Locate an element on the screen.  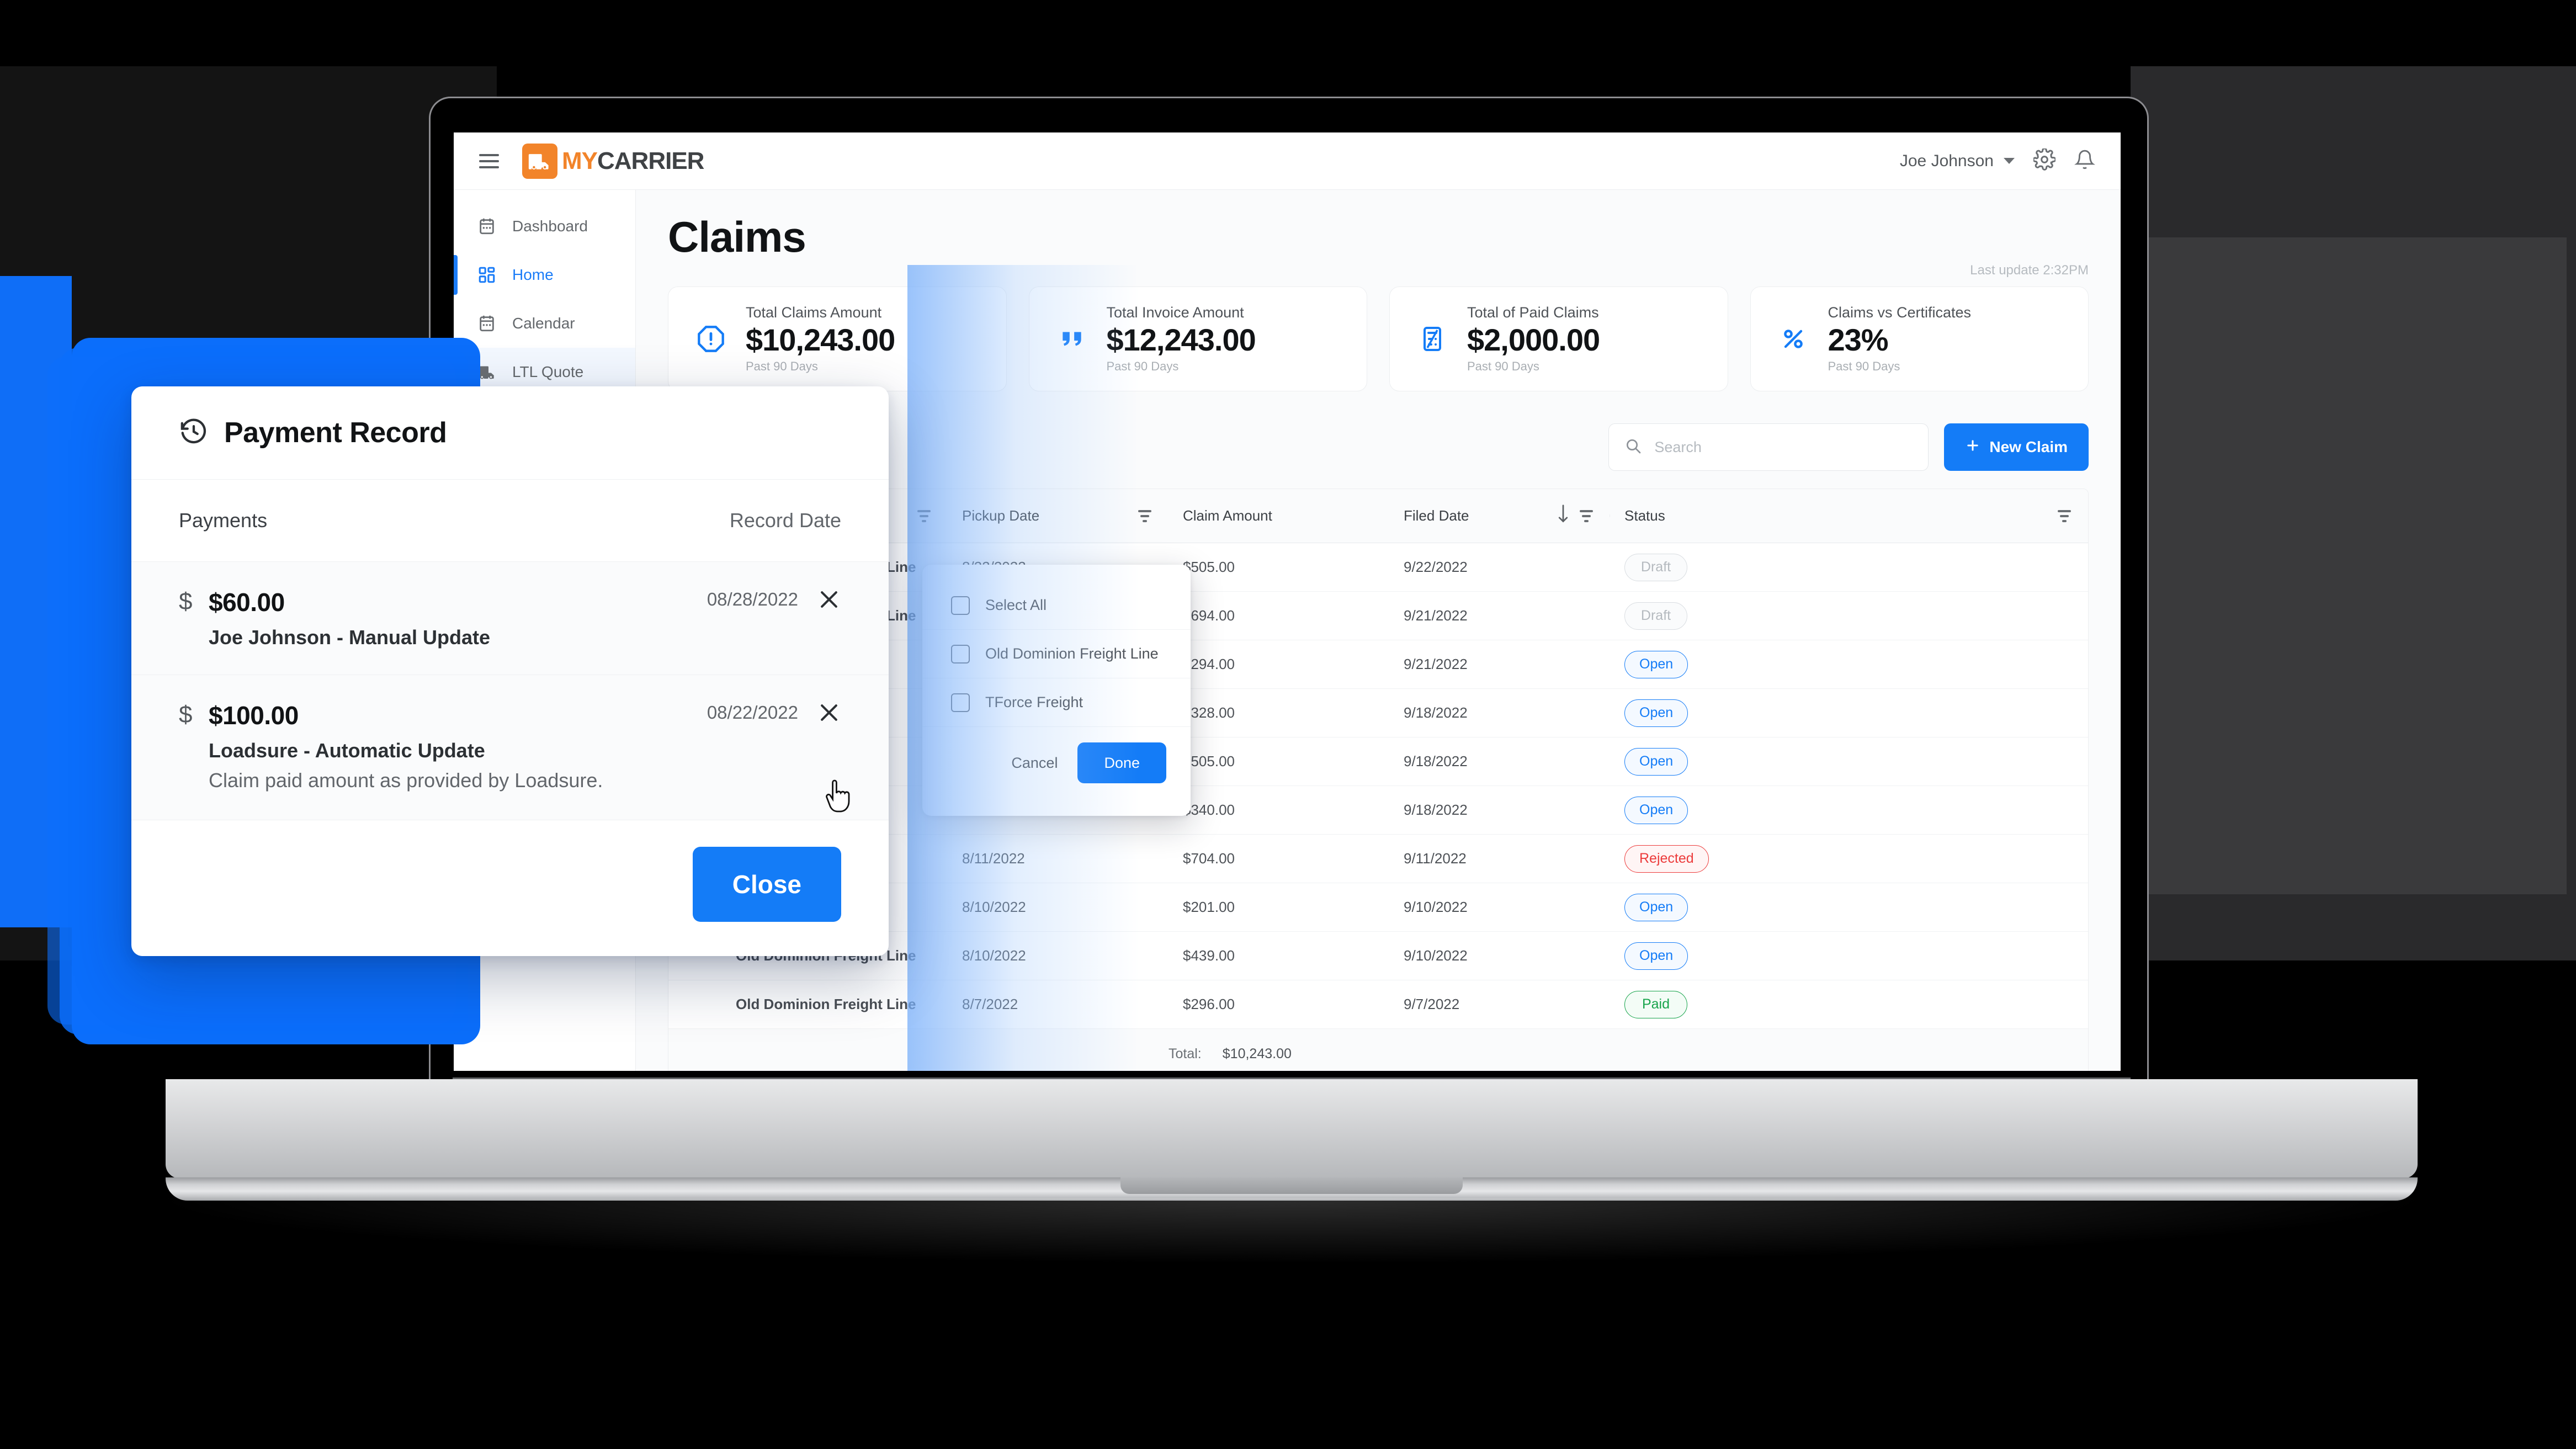
close-button: Close is located at coordinates (766, 884).